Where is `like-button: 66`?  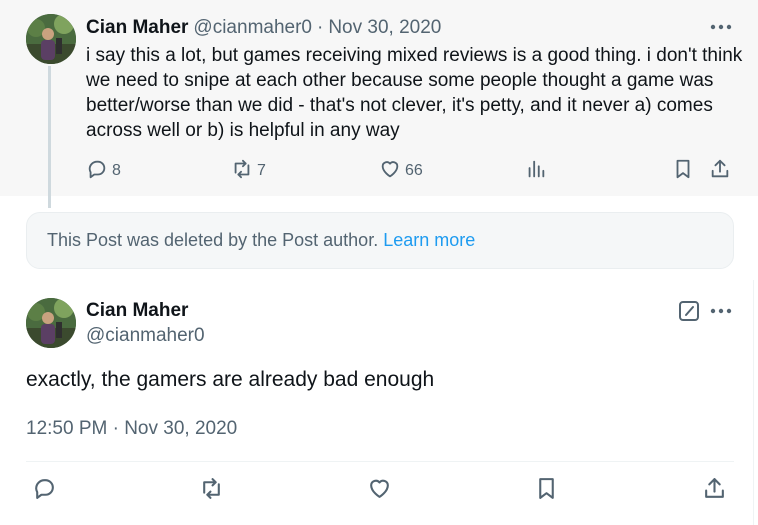
like-button: 66 is located at coordinates (401, 171).